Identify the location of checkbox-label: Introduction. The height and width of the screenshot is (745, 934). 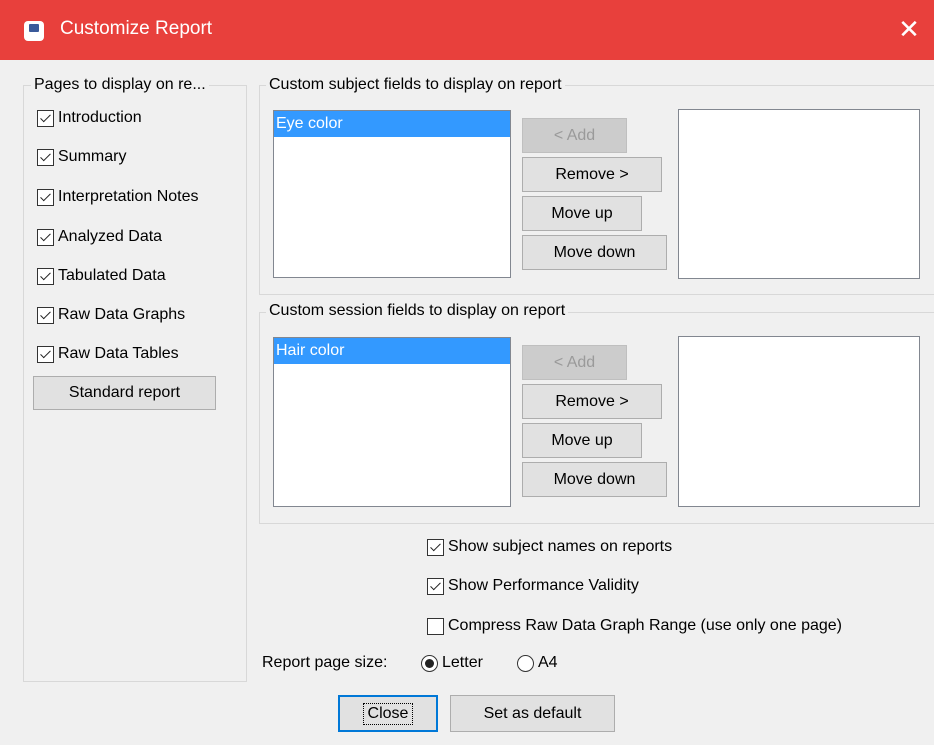
(100, 117).